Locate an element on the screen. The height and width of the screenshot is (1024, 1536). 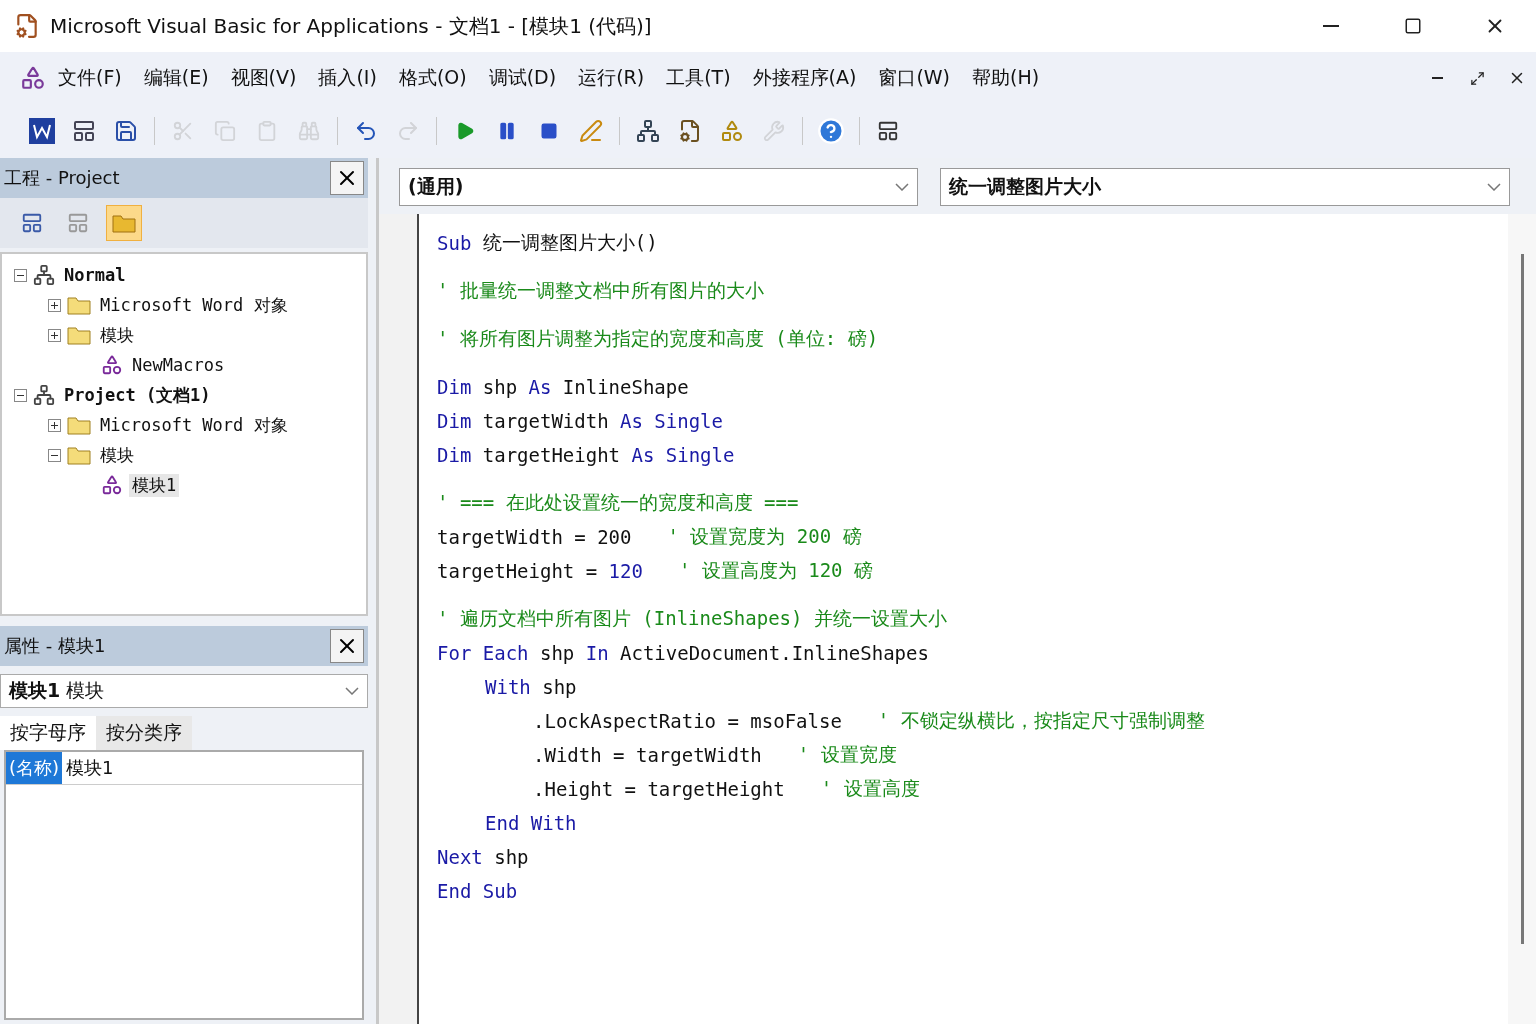
menu-item: 编辑(E) is located at coordinates (176, 78).